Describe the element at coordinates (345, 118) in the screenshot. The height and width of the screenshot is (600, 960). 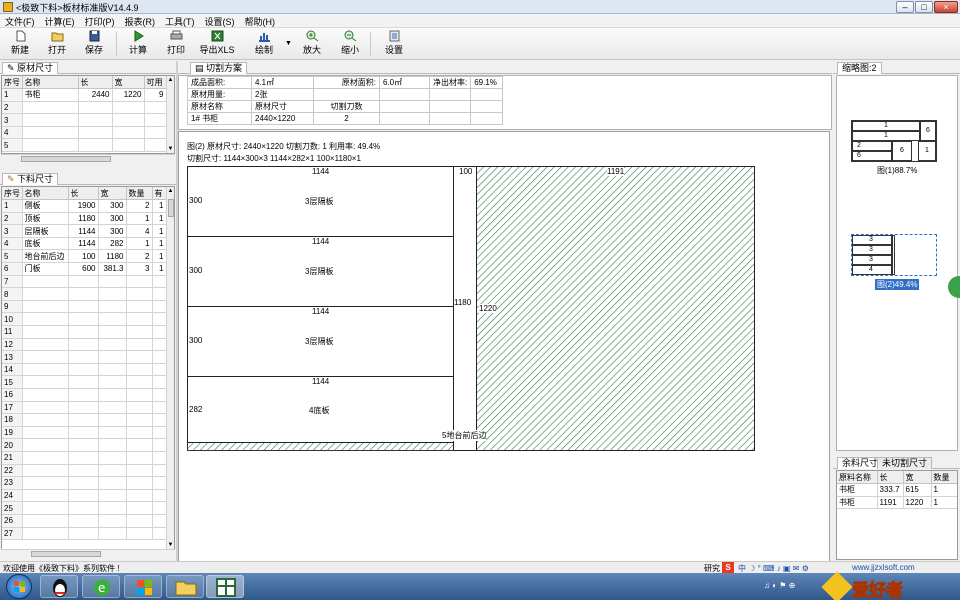
I see `table-row: 1# 书柜 2440×1220 2` at that location.